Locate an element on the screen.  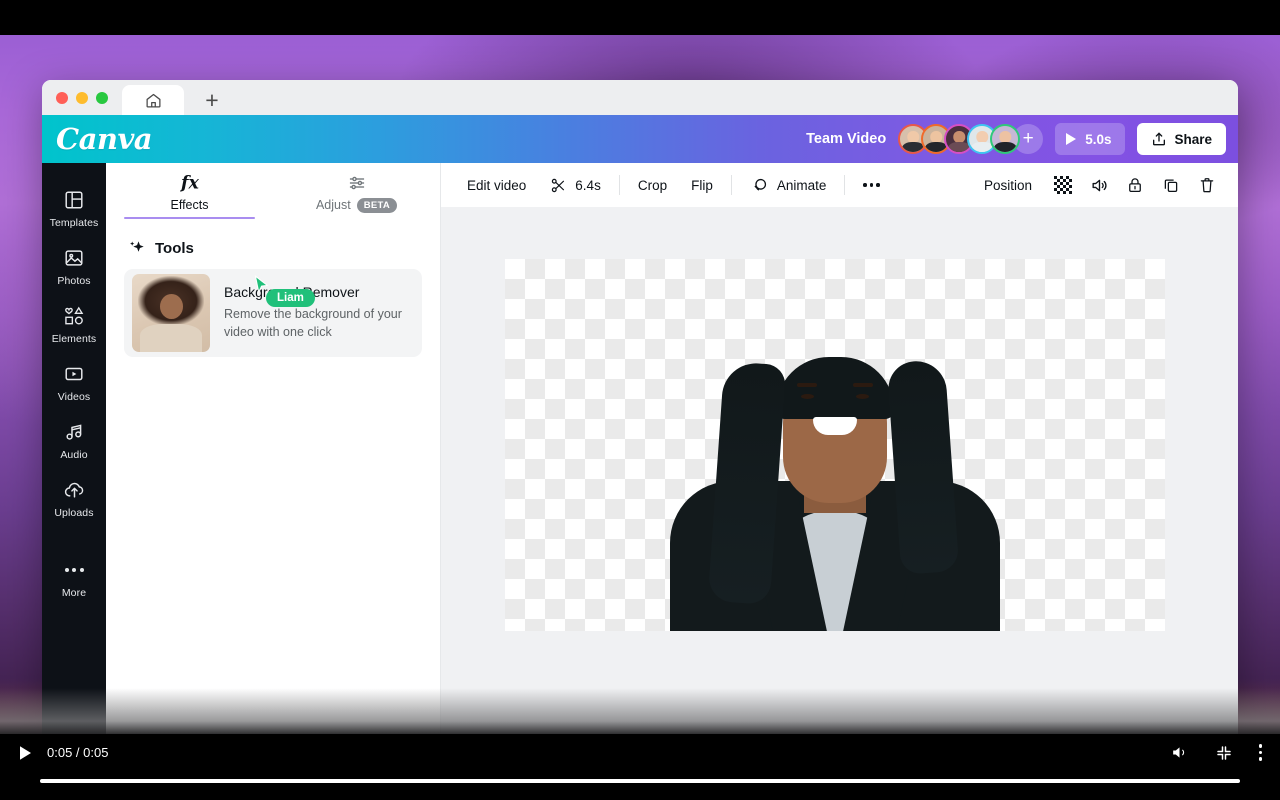
position-label: Position is located at coordinates (1007, 185).